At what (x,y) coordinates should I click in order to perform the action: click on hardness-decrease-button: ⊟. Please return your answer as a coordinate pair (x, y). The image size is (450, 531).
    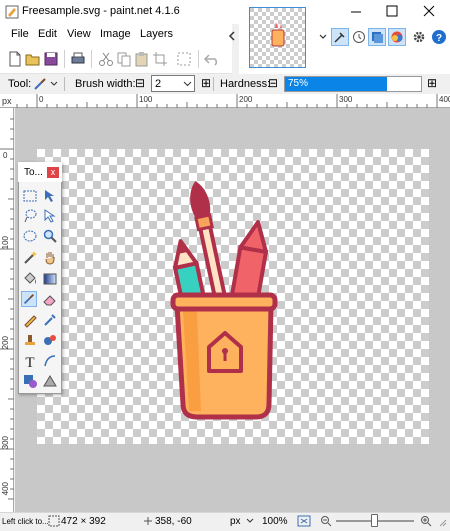
    Looking at the image, I should click on (273, 83).